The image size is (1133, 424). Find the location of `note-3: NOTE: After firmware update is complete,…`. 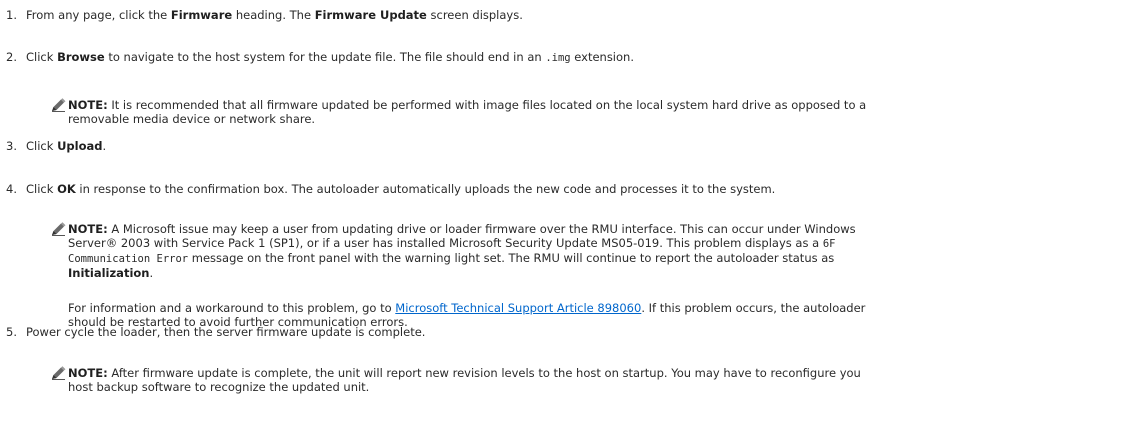

note-3: NOTE: After firmware update is complete,… is located at coordinates (589, 380).